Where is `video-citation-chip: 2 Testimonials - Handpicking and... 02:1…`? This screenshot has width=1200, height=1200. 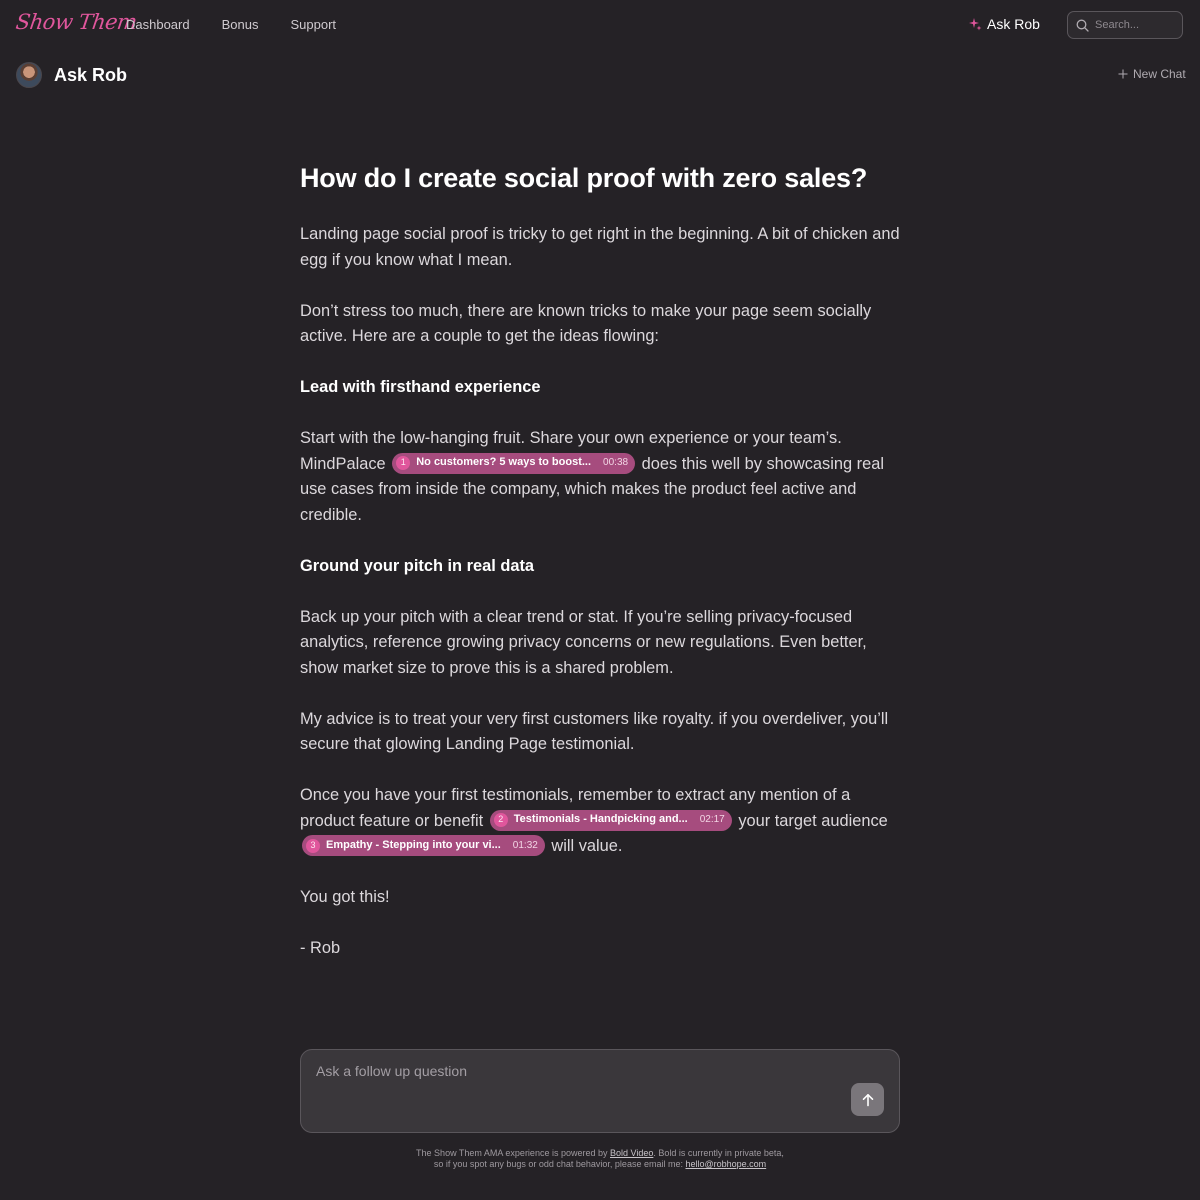
video-citation-chip: 2 Testimonials - Handpicking and... 02:1… is located at coordinates (610, 820).